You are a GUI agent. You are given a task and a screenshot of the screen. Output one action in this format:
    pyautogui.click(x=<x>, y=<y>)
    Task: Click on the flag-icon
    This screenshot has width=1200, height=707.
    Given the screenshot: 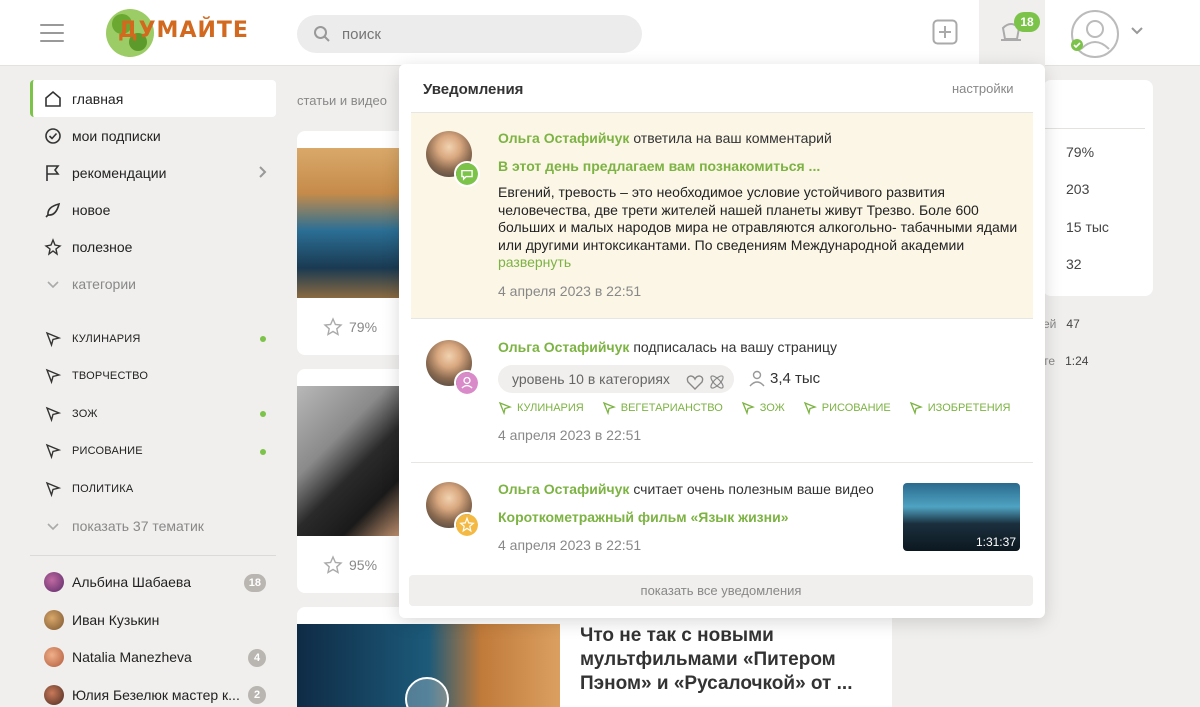 What is the action you would take?
    pyautogui.click(x=53, y=172)
    